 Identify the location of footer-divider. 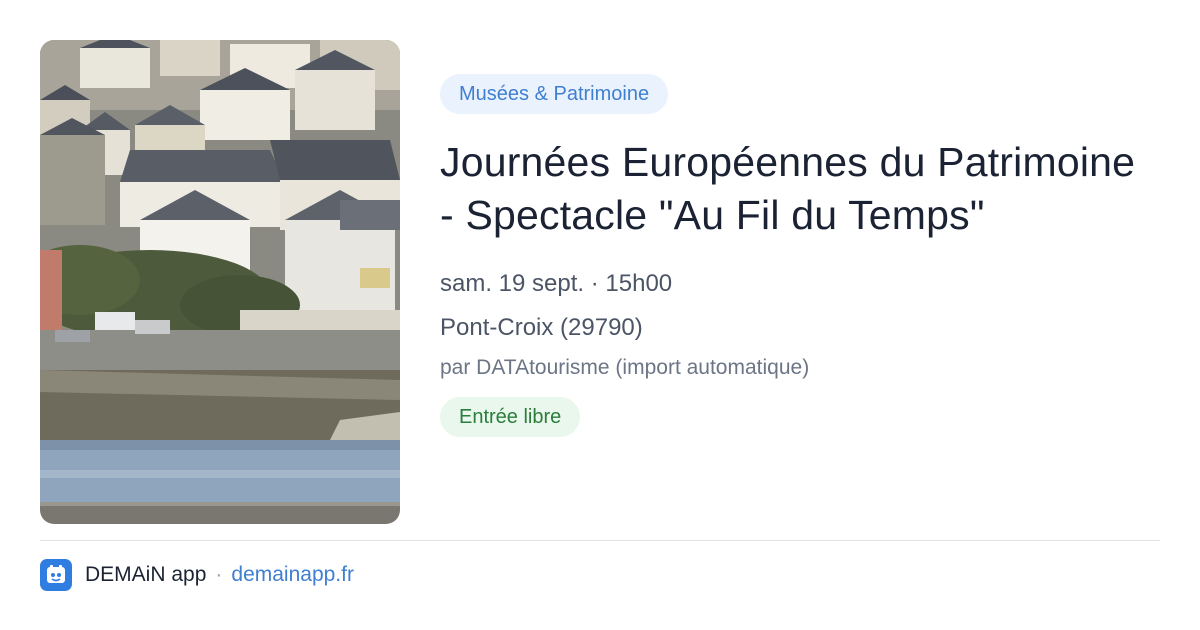
(600, 540).